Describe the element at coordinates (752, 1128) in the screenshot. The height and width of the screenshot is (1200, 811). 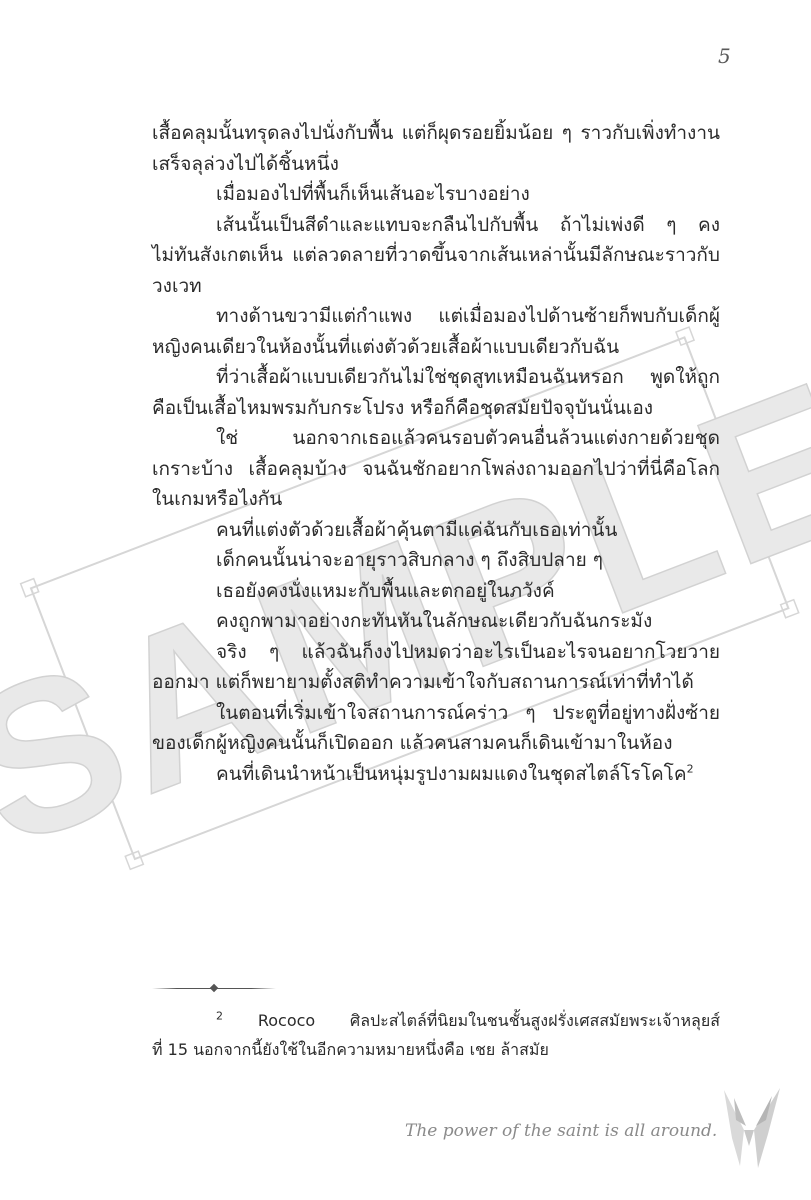
I see `wing-logo-icon` at that location.